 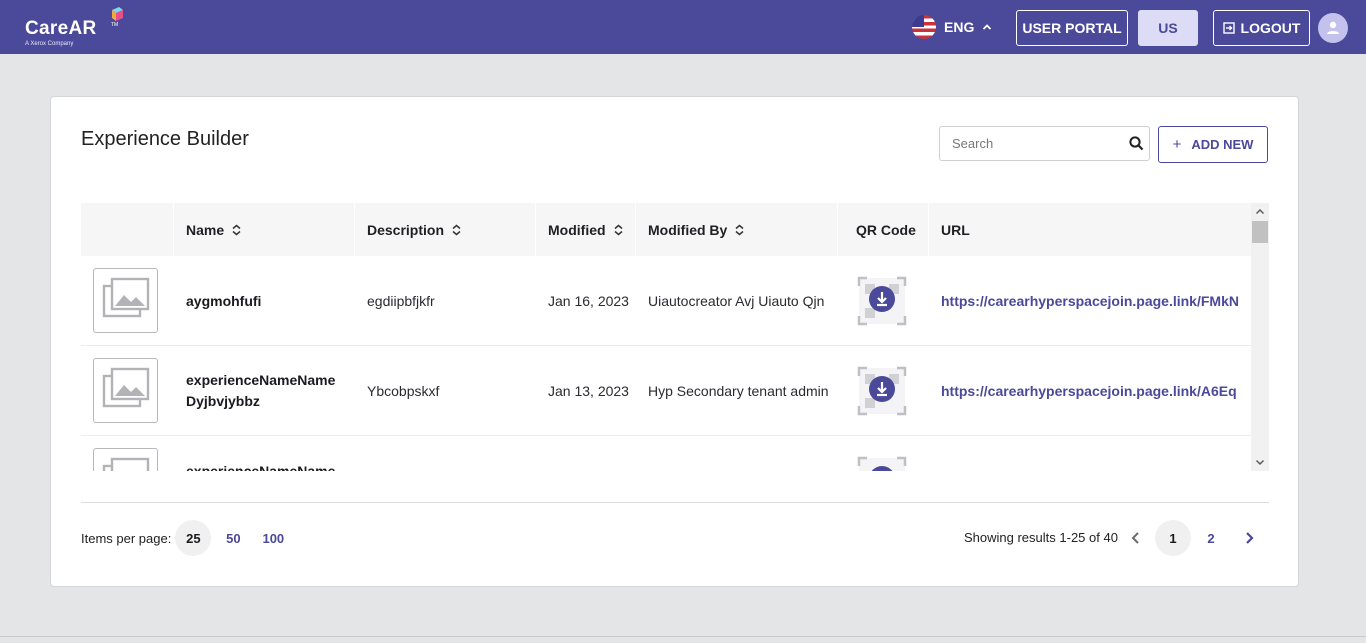 What do you see at coordinates (1260, 462) in the screenshot?
I see `scroll-down-arrow-icon` at bounding box center [1260, 462].